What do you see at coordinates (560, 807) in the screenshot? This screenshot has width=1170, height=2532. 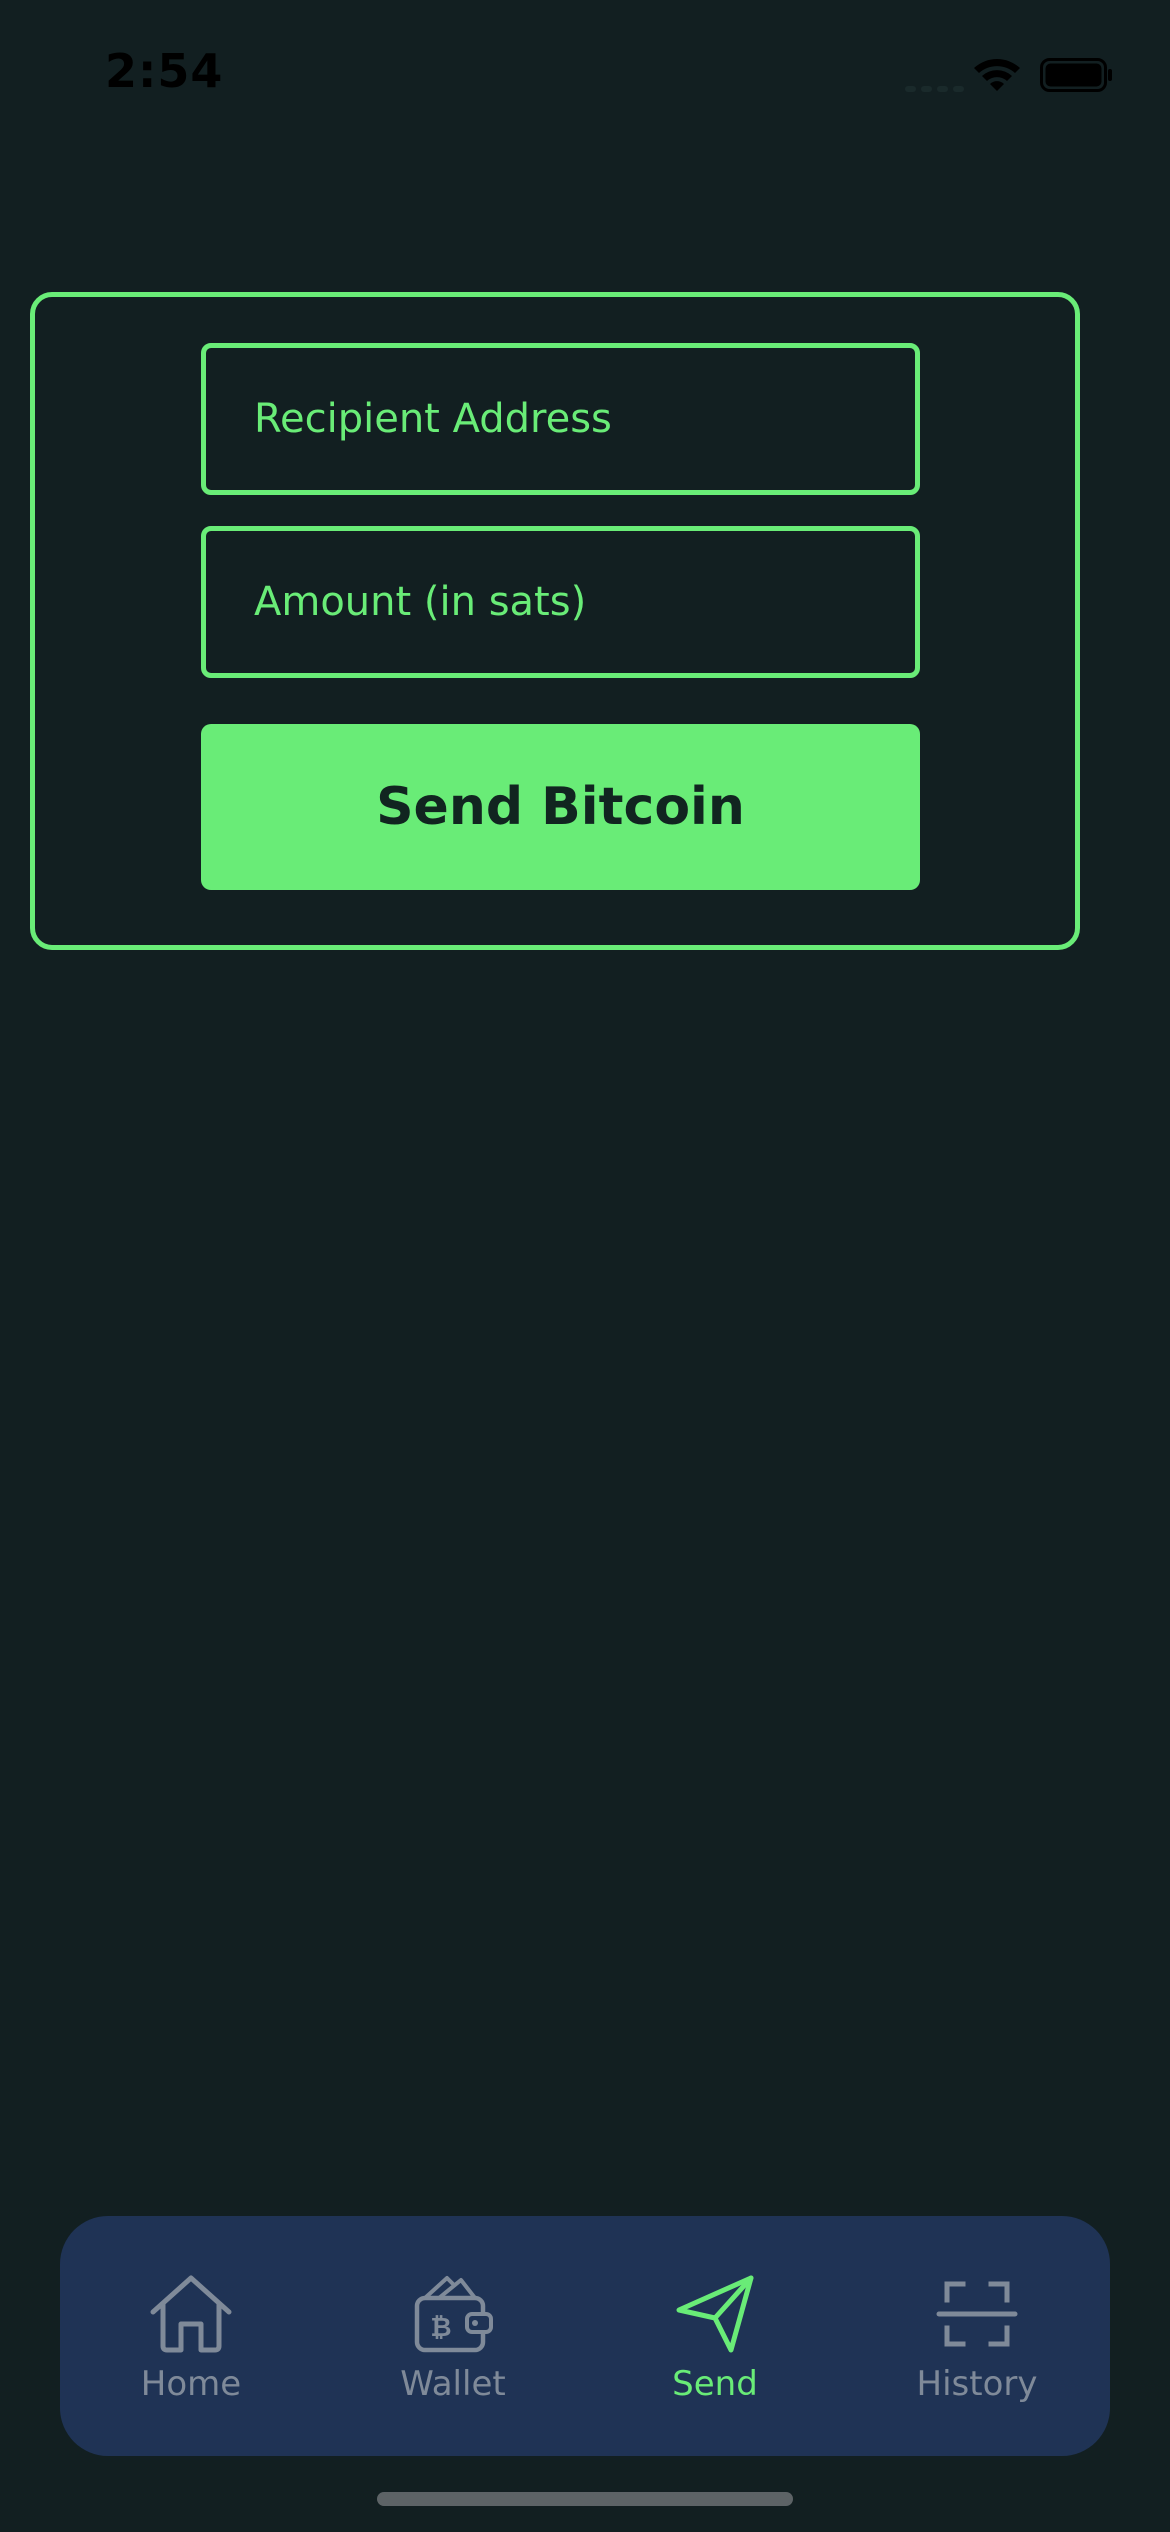 I see `send-bitcoin-button: Send Bitcoin` at bounding box center [560, 807].